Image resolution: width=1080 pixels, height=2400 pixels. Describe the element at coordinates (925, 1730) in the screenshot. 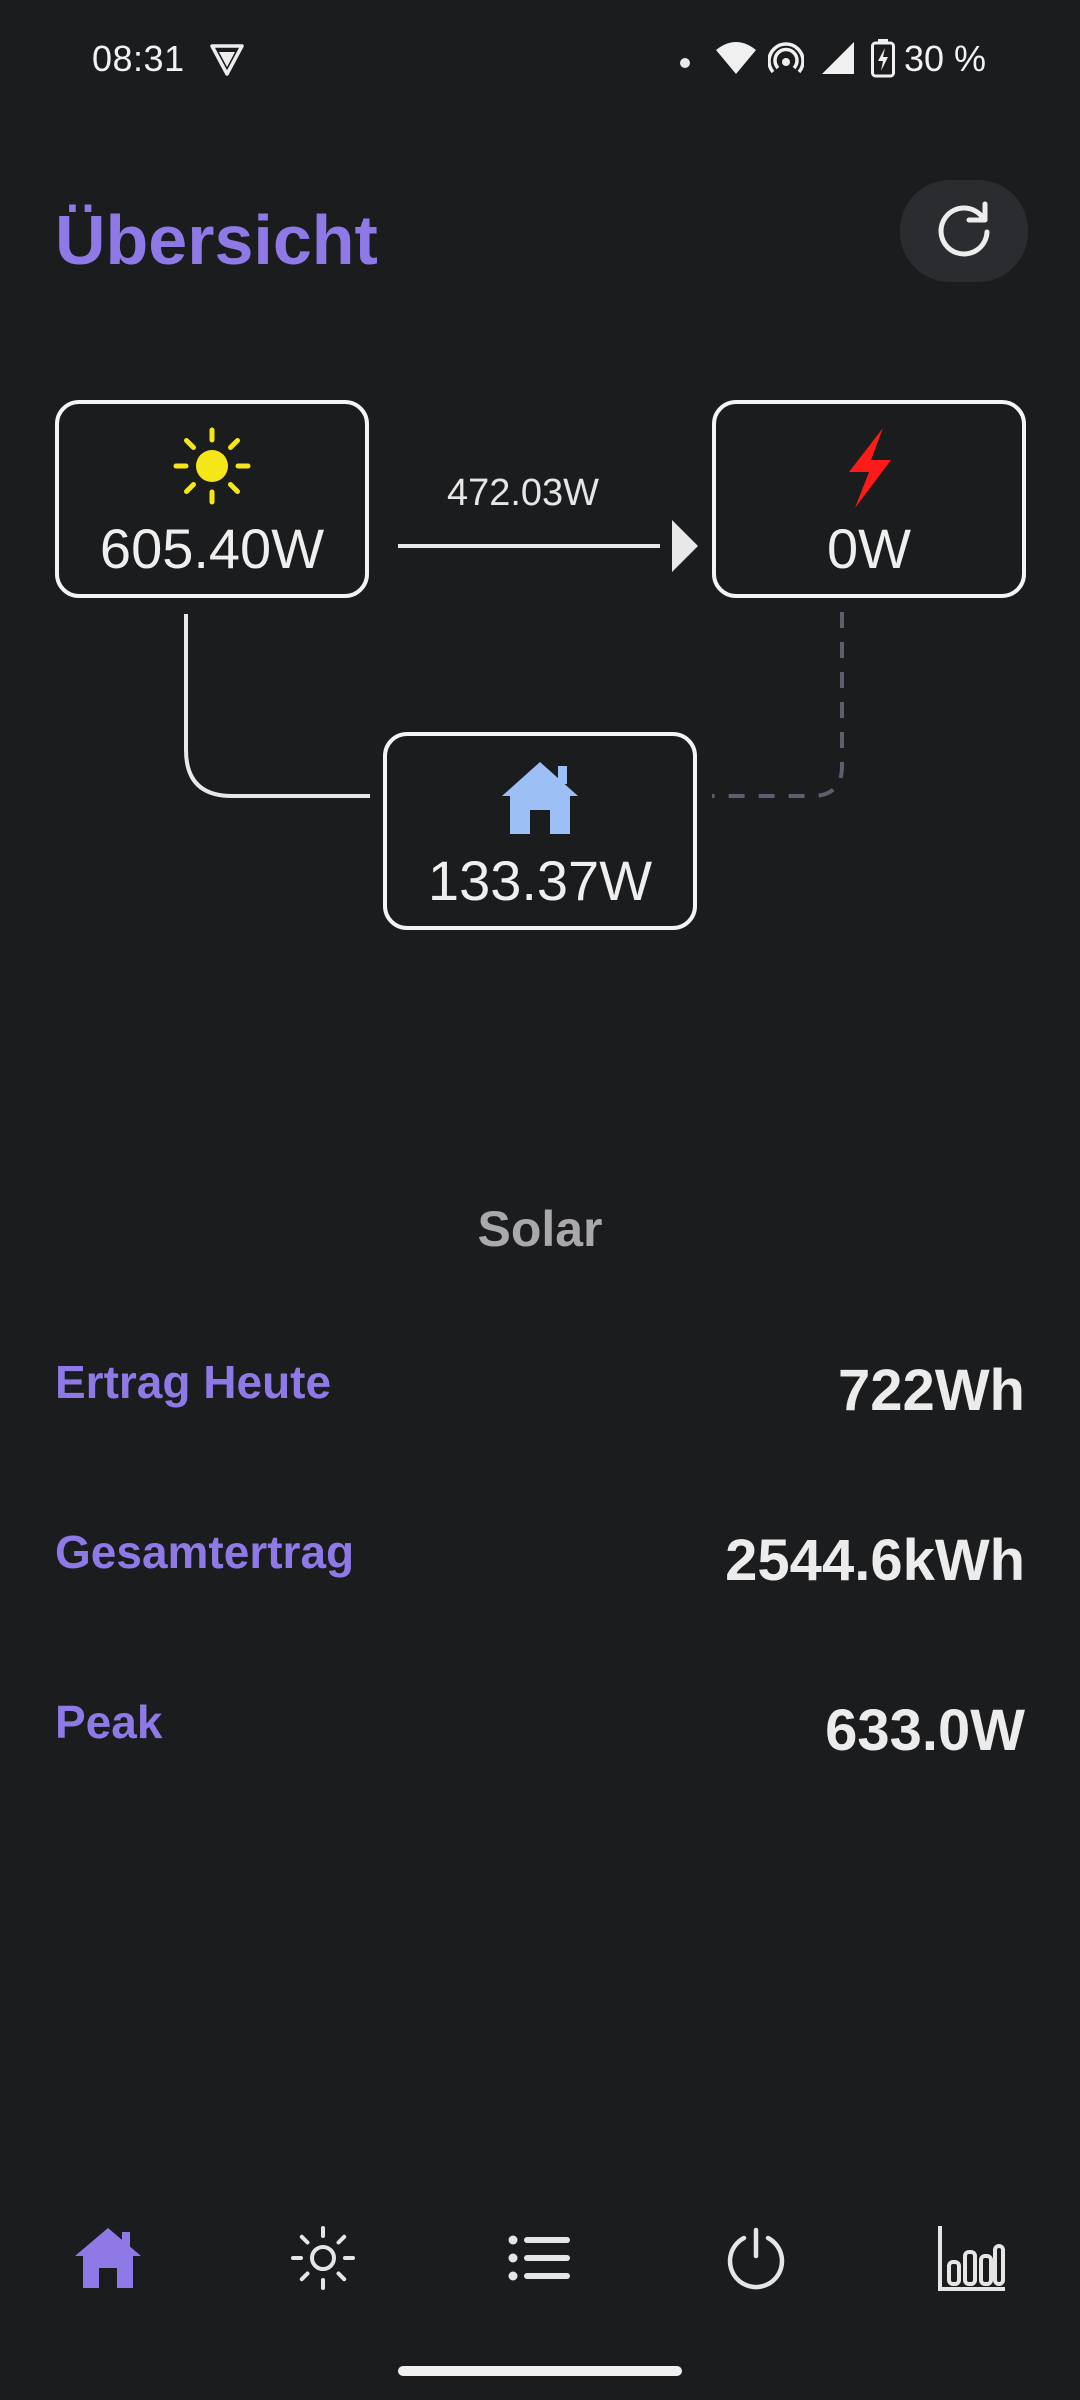

I see `stat-value: 633.0W` at that location.